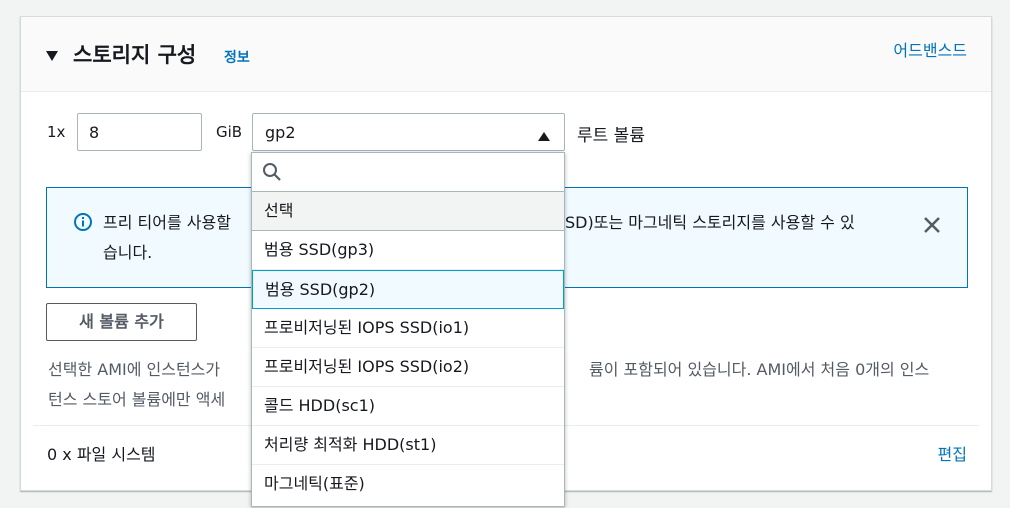 This screenshot has width=1010, height=508. I want to click on volume-quantity-label: 1x, so click(56, 132).